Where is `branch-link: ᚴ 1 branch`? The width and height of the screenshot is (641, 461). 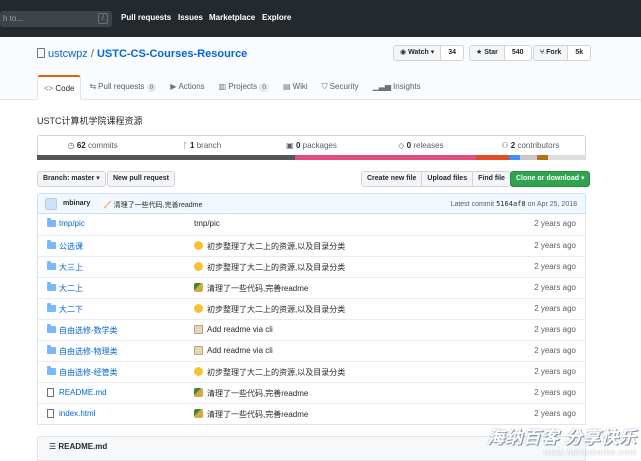
branch-link: ᚴ 1 branch is located at coordinates (201, 145).